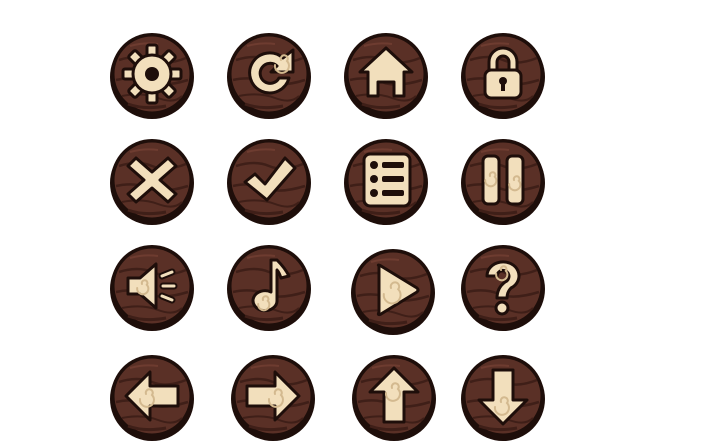 Image resolution: width=706 pixels, height=447 pixels. Describe the element at coordinates (269, 74) in the screenshot. I see `restart-button` at that location.